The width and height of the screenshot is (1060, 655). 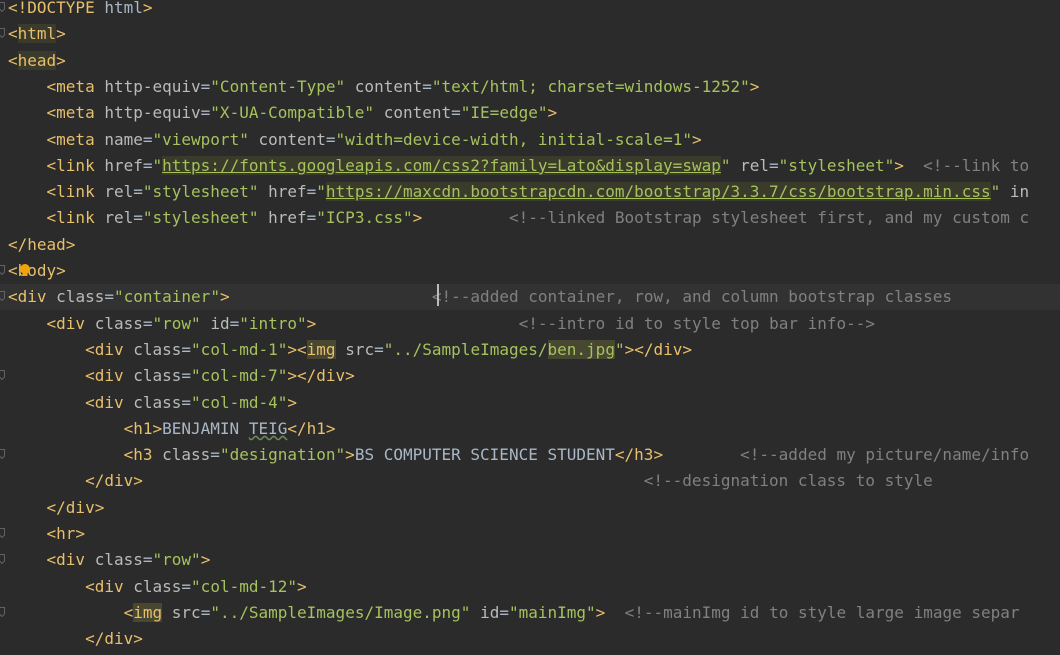 I want to click on code-token: img, so click(x=148, y=612).